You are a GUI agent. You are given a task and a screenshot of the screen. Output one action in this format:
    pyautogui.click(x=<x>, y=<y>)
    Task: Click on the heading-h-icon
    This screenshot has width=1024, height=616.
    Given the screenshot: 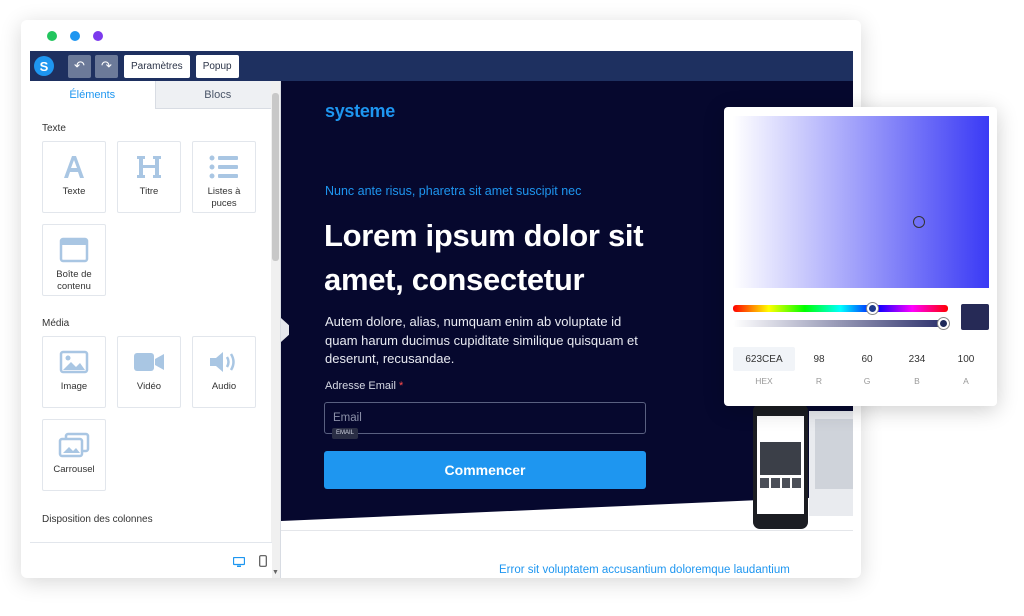 What is the action you would take?
    pyautogui.click(x=149, y=167)
    